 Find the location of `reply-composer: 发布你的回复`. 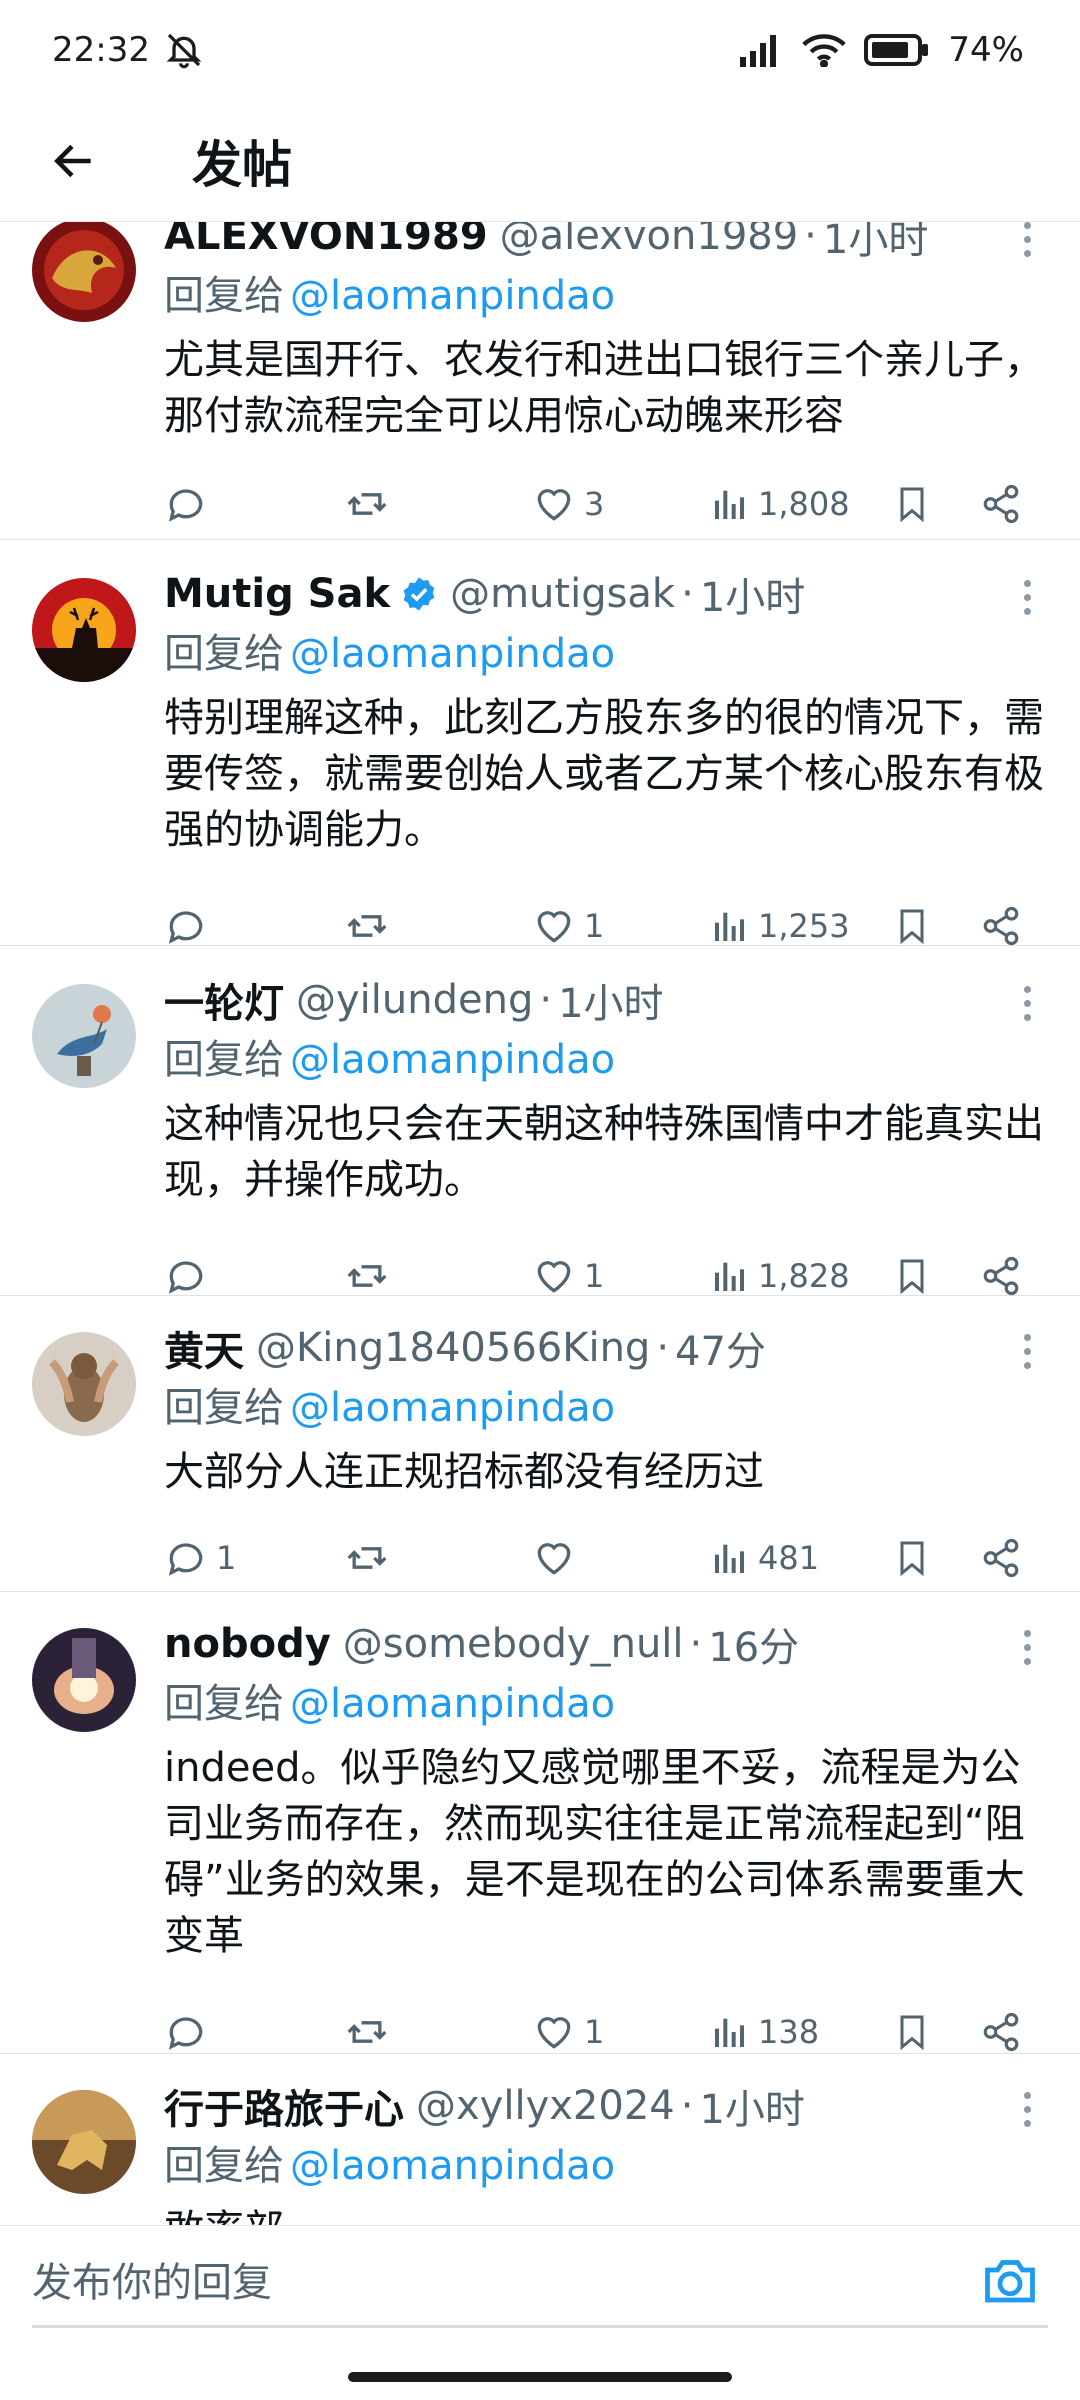

reply-composer: 发布你的回复 is located at coordinates (540, 2285).